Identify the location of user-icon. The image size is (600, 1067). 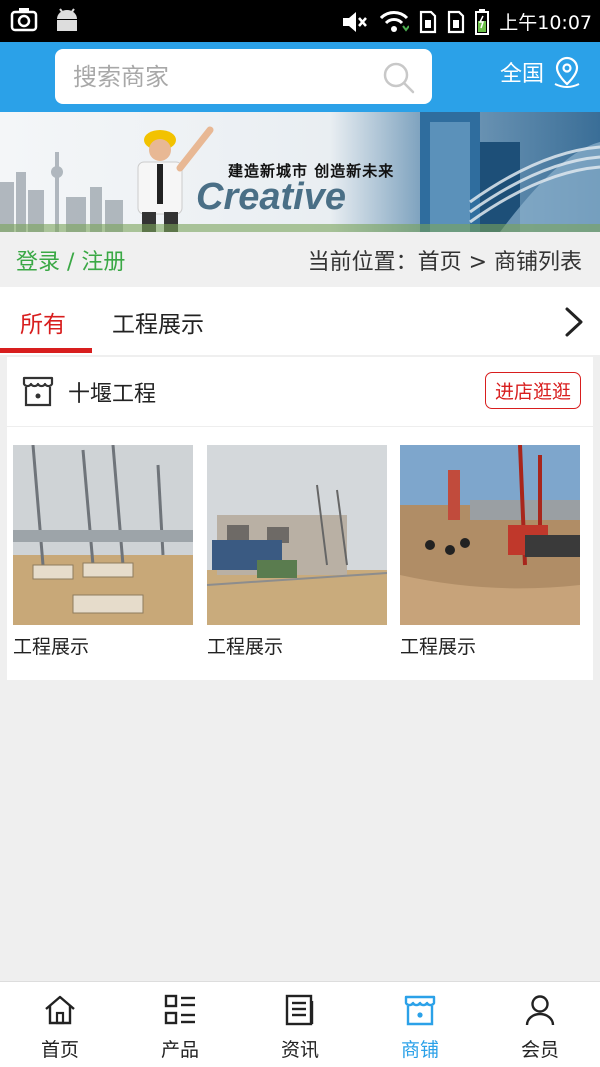
(540, 1010).